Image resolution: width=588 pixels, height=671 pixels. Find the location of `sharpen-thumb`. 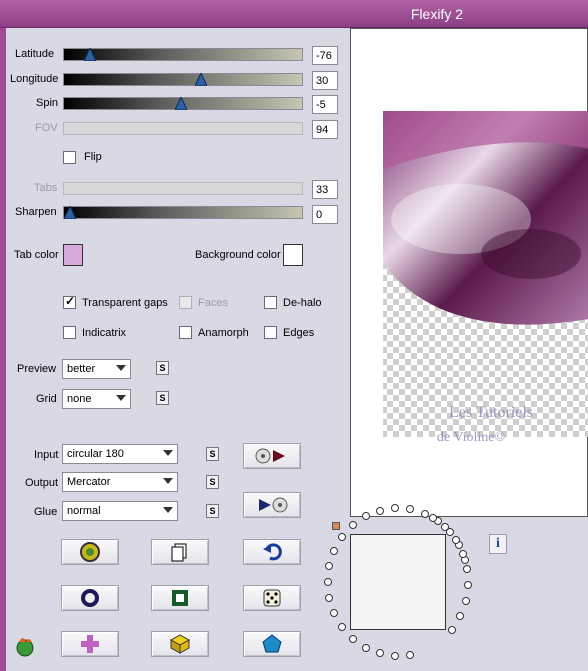

sharpen-thumb is located at coordinates (70, 212).